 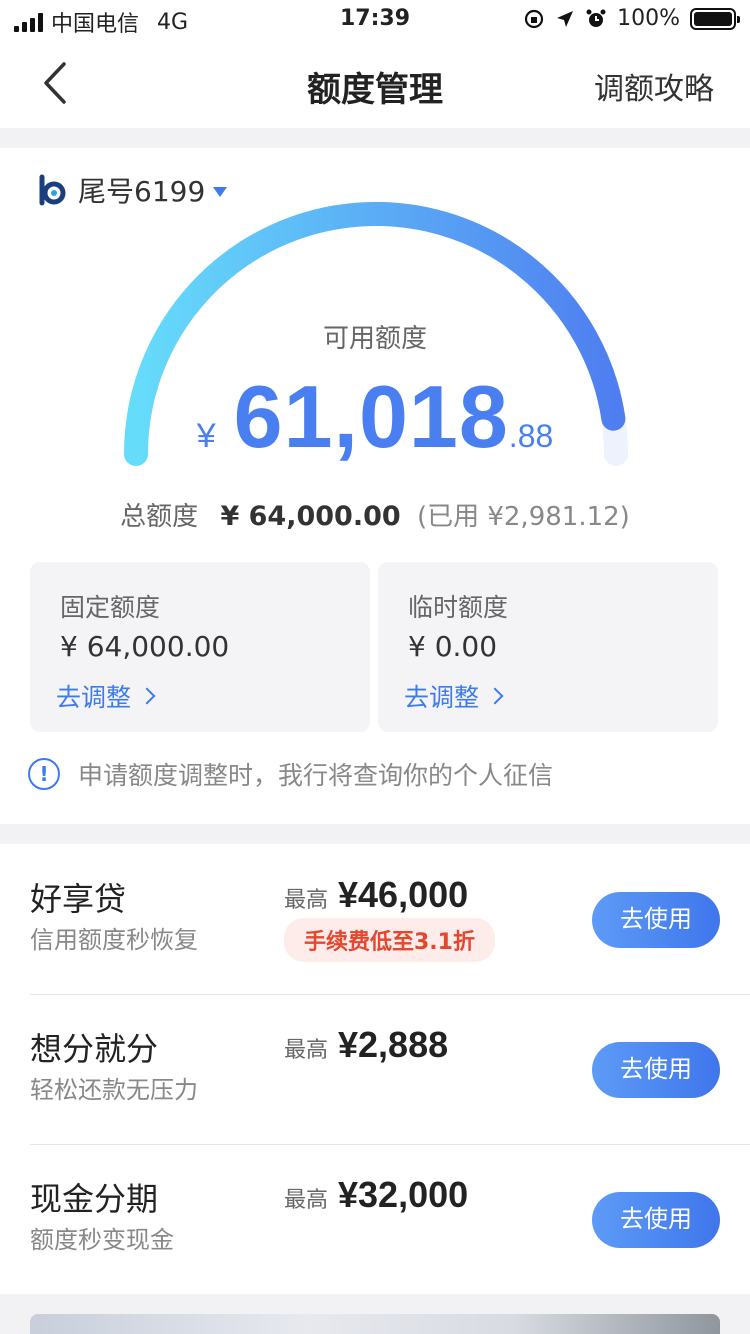 What do you see at coordinates (389, 940) in the screenshot?
I see `fee-discount-badge: 手续费低至3.1折` at bounding box center [389, 940].